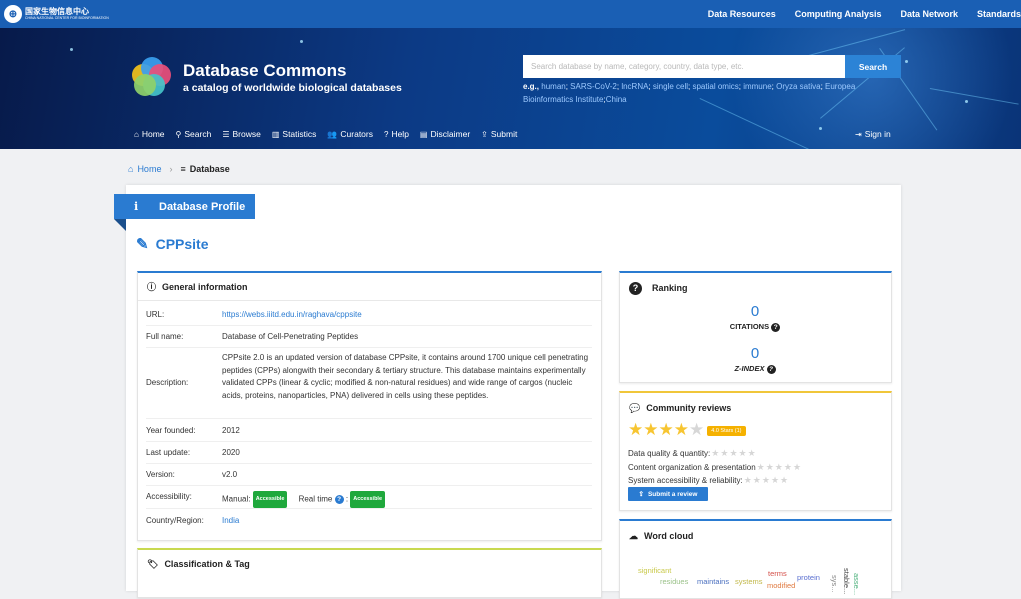 This screenshot has width=1021, height=599. Describe the element at coordinates (873, 134) in the screenshot. I see `sign-in-link: ⇥ Sign in` at that location.